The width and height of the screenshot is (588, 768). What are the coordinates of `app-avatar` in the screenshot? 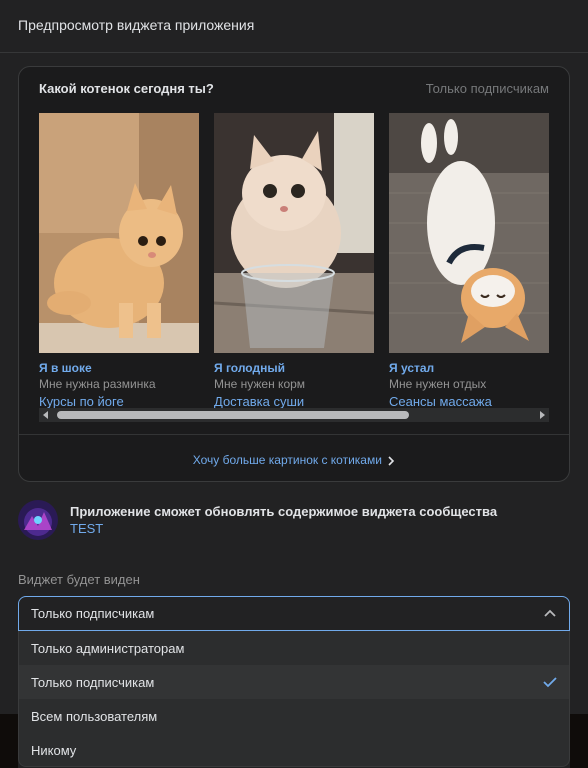 It's located at (38, 520).